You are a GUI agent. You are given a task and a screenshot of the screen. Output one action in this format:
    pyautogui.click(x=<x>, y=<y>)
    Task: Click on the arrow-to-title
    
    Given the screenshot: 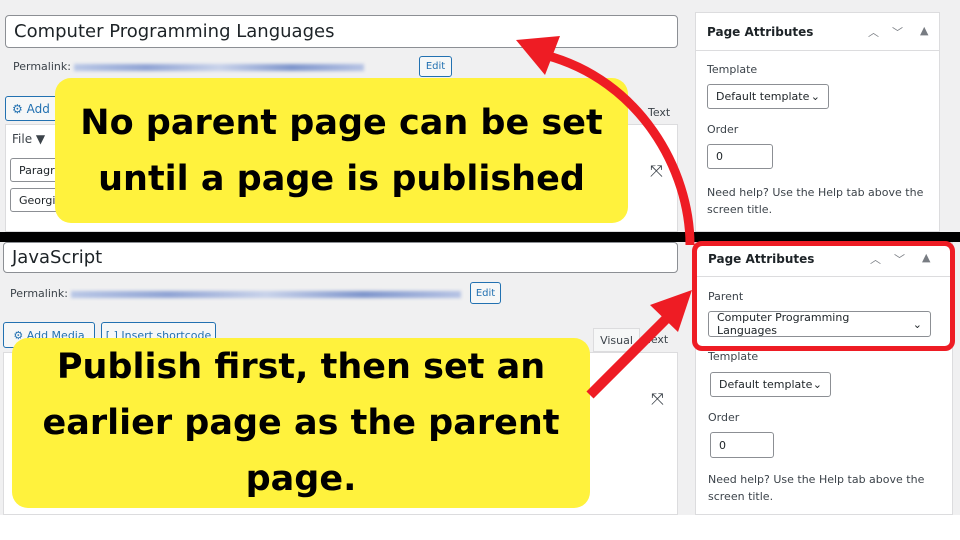 What is the action you would take?
    pyautogui.click(x=619, y=148)
    